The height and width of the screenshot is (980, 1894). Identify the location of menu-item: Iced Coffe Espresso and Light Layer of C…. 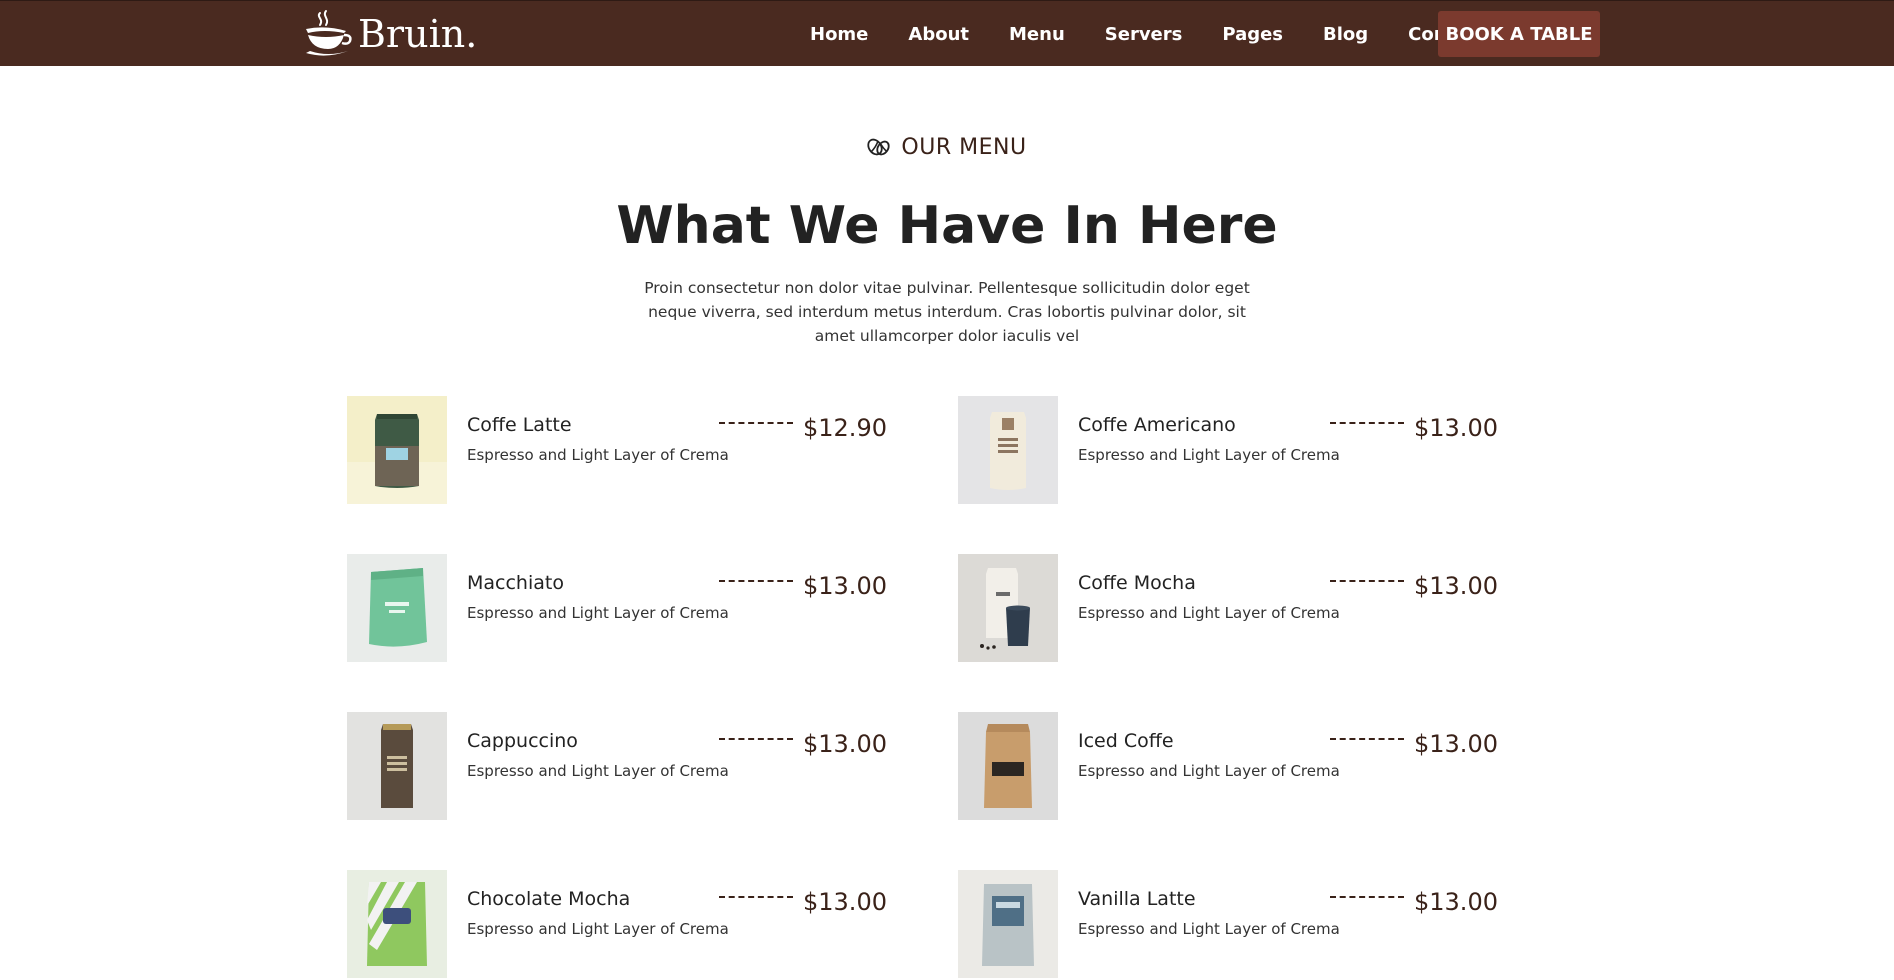
(1228, 767).